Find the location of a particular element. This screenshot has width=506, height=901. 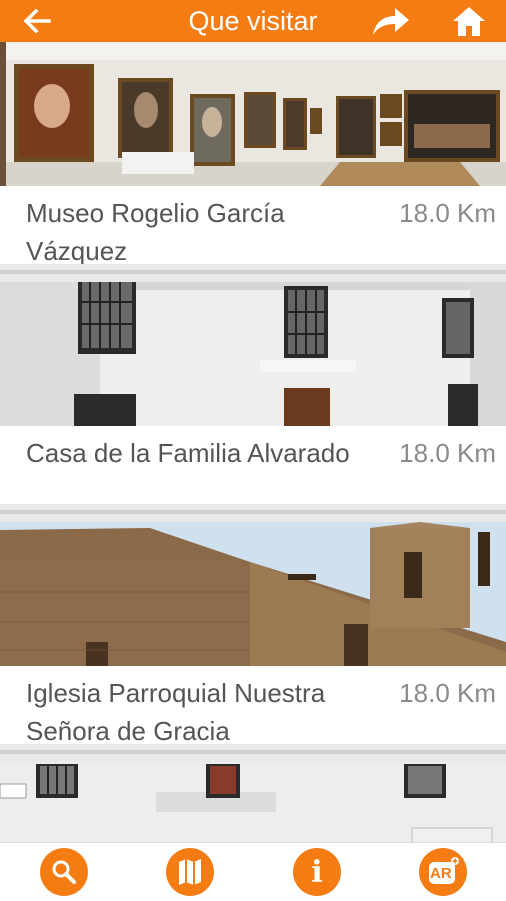

home-button is located at coordinates (469, 21).